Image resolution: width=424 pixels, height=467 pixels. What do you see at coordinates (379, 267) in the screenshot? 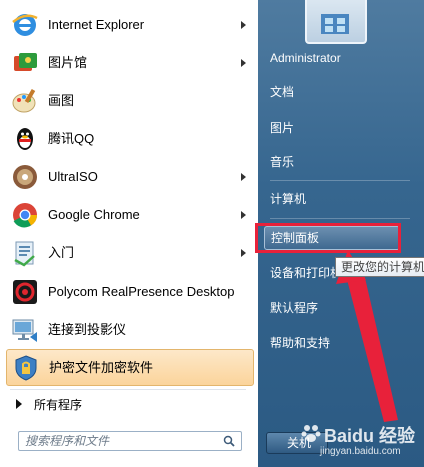
I see `tooltip: 更改您的计算机` at bounding box center [379, 267].